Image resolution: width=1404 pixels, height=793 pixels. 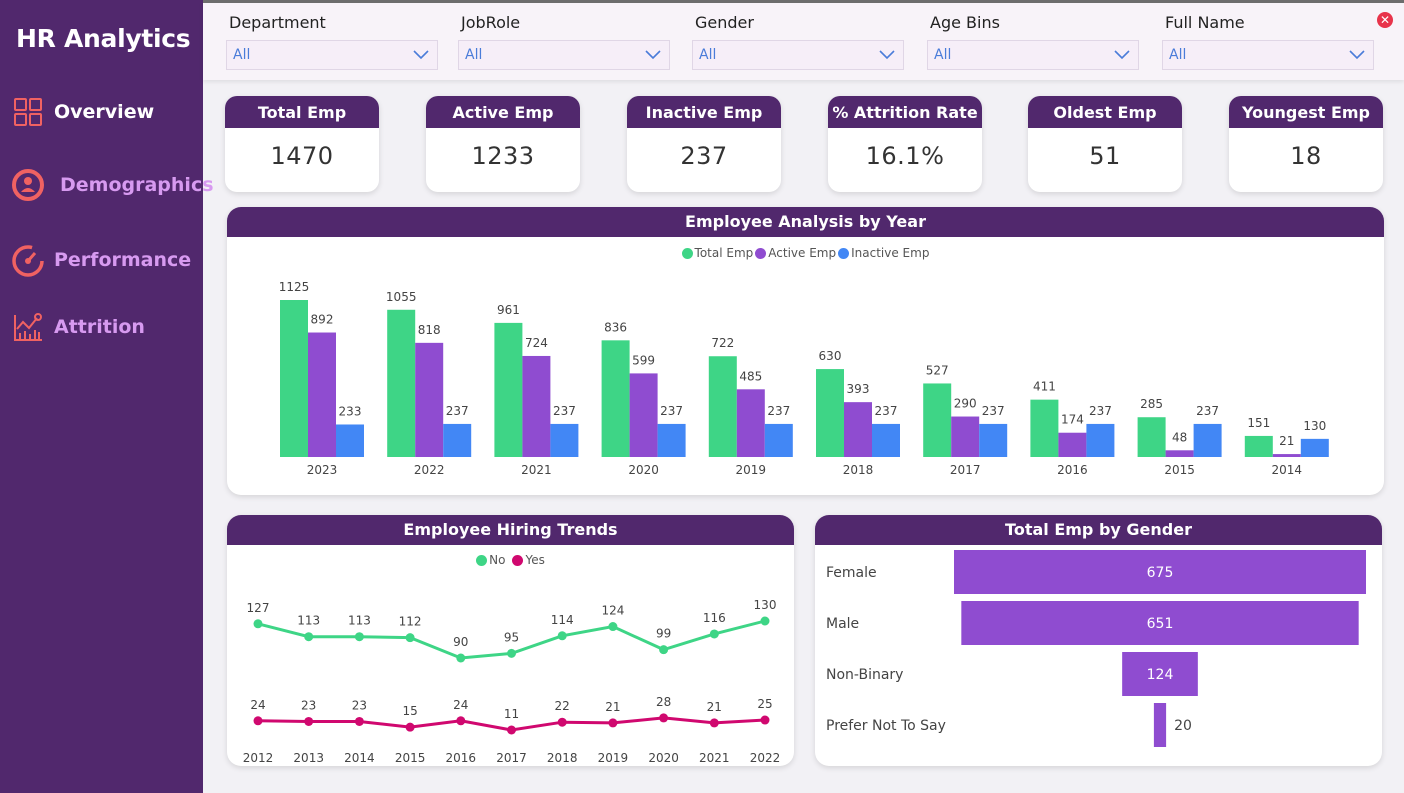 What do you see at coordinates (510, 530) in the screenshot?
I see `panel-title: Employee Hiring Trends` at bounding box center [510, 530].